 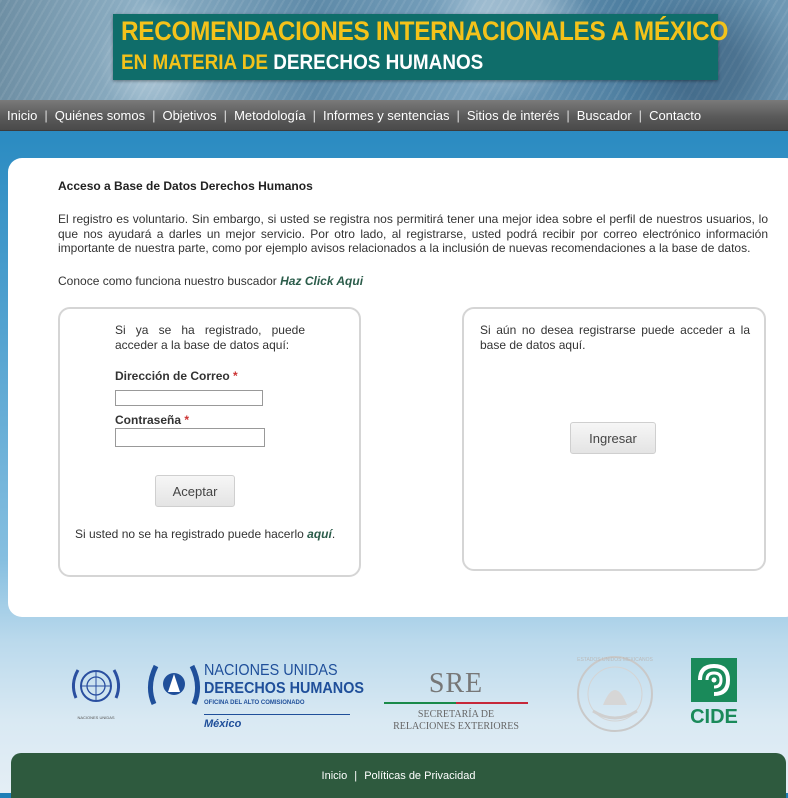 I want to click on email-field, so click(x=189, y=398).